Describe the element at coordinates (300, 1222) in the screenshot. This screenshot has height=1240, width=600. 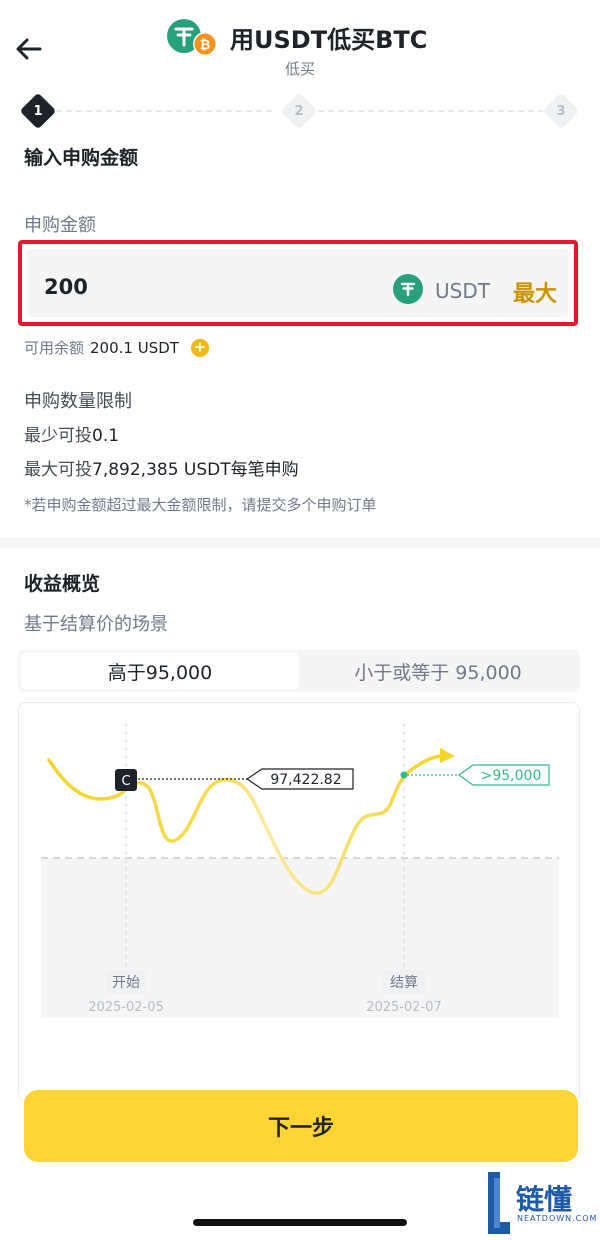
I see `home-indicator` at that location.